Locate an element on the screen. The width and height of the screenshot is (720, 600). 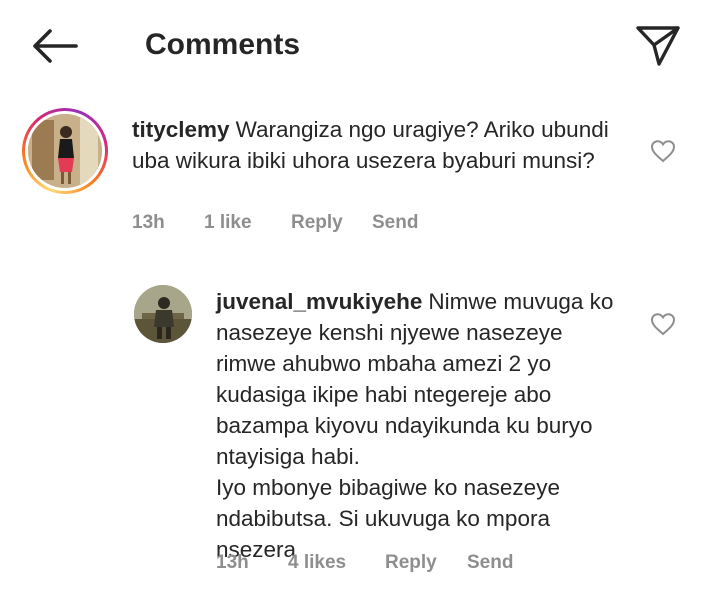
avatar-figure is located at coordinates (65, 151).